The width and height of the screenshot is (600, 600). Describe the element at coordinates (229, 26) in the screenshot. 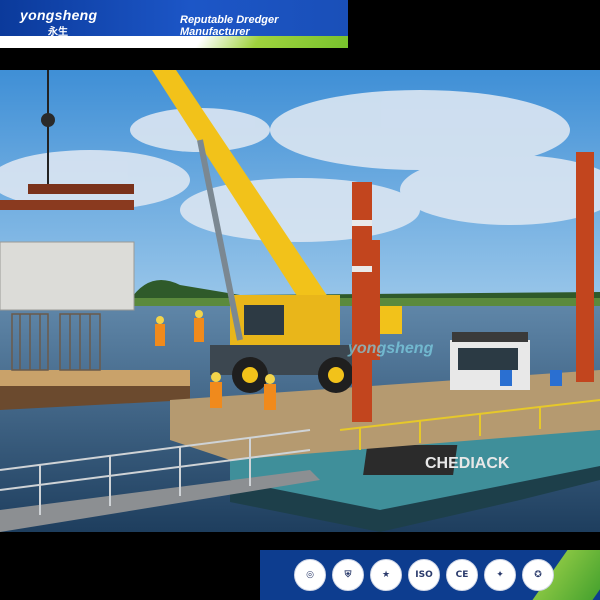

I see `banner-tagline: Reputable Dredger Manufacturer` at that location.